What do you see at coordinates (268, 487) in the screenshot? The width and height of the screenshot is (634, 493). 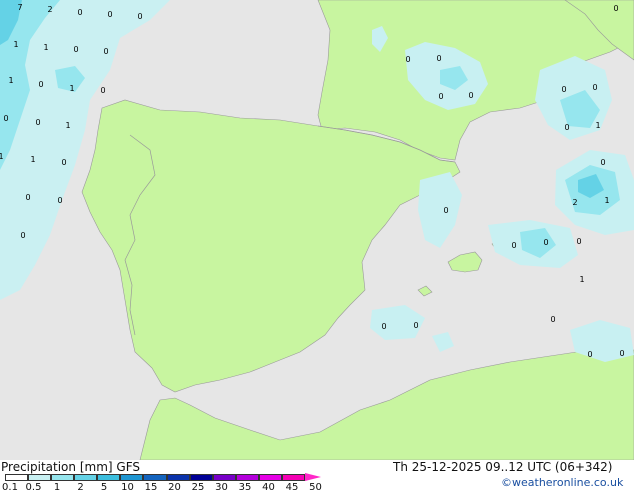 I see `scale-tick-label: 40` at bounding box center [268, 487].